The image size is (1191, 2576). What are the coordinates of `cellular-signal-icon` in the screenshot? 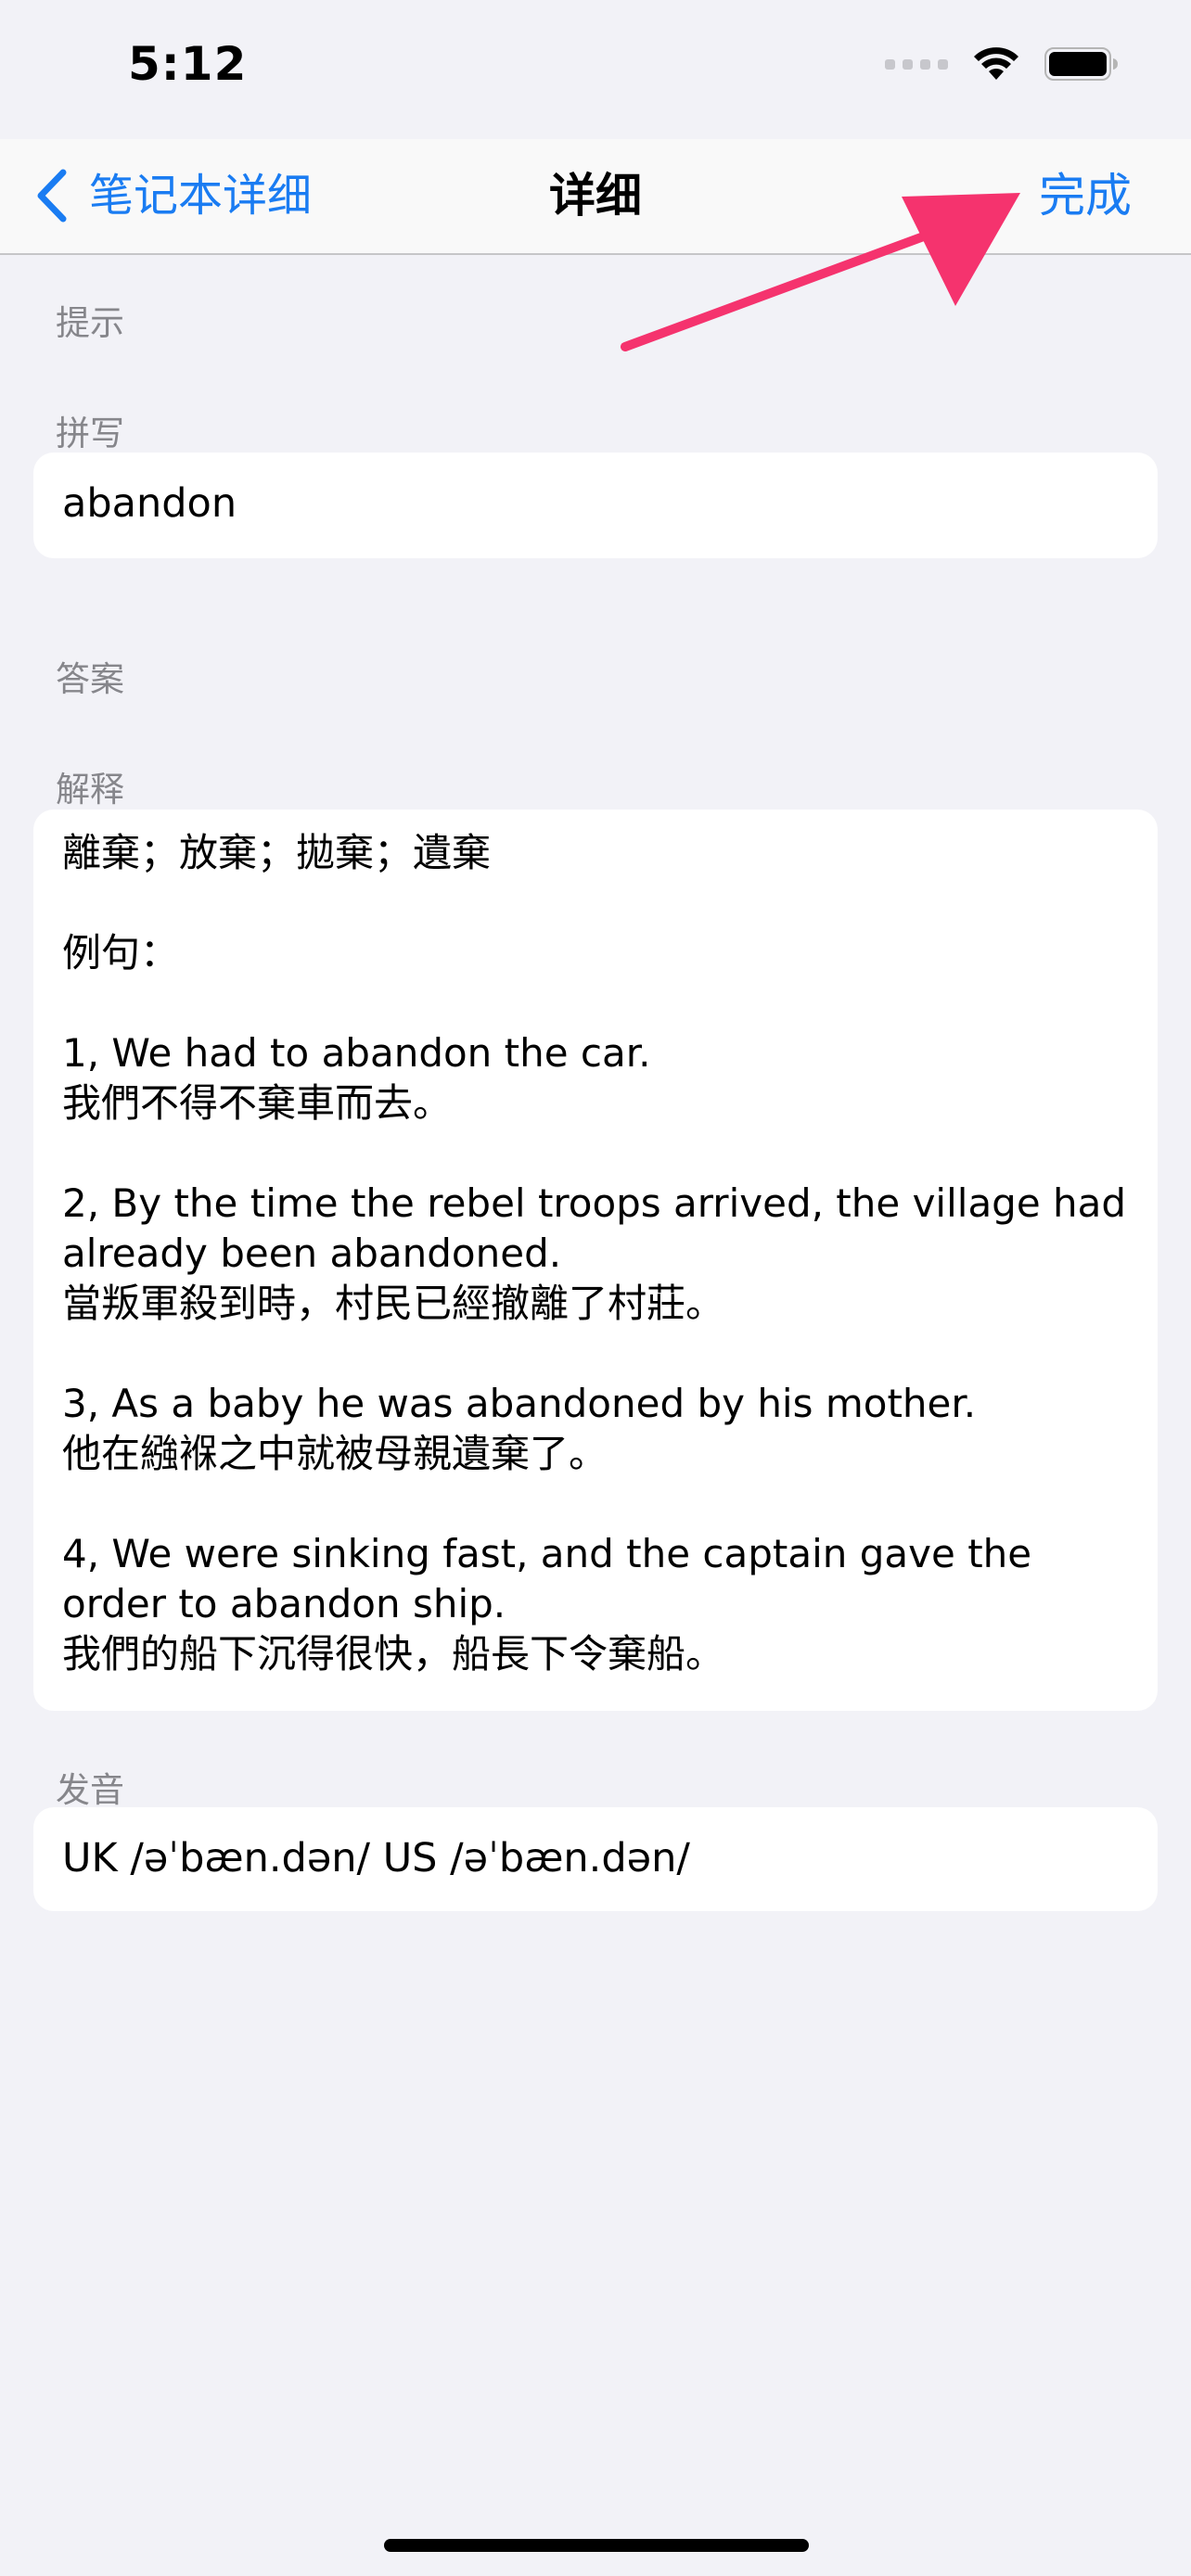 It's located at (916, 64).